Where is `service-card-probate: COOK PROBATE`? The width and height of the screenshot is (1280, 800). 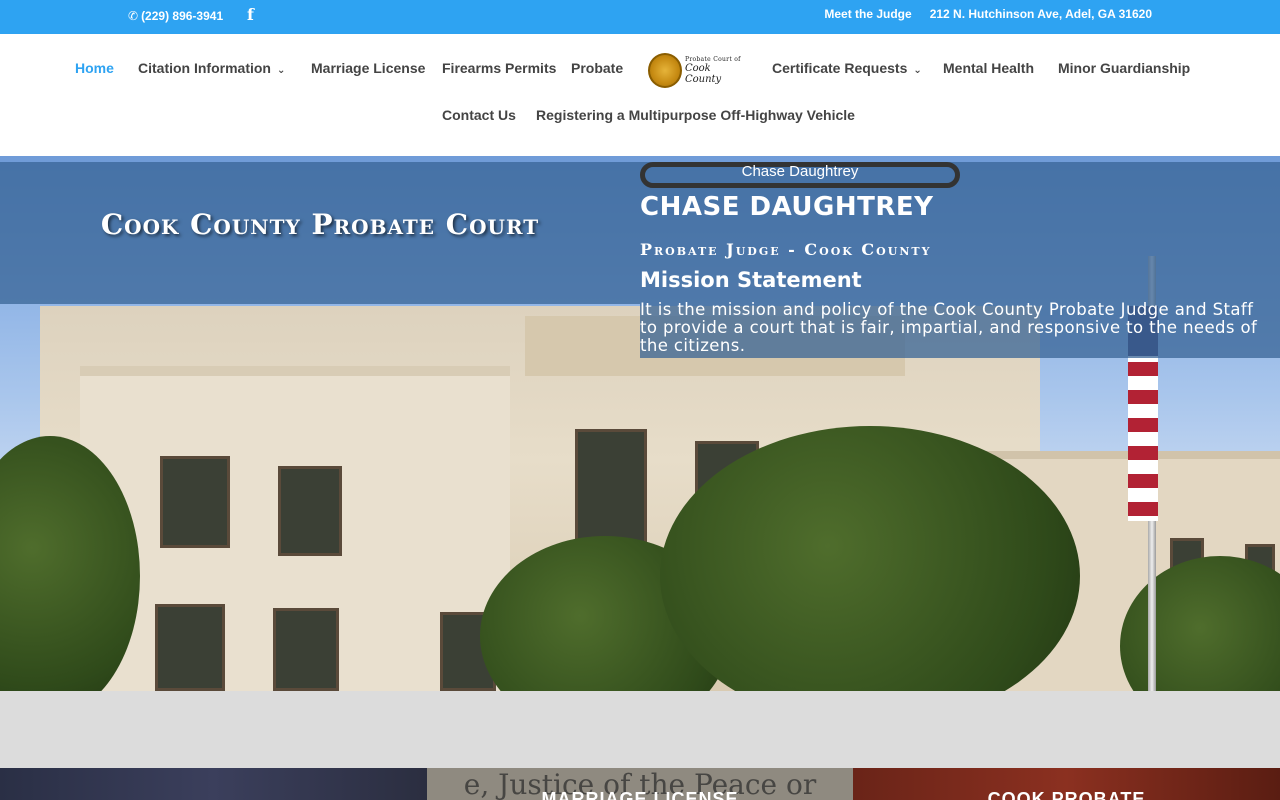
service-card-probate: COOK PROBATE is located at coordinates (1066, 784).